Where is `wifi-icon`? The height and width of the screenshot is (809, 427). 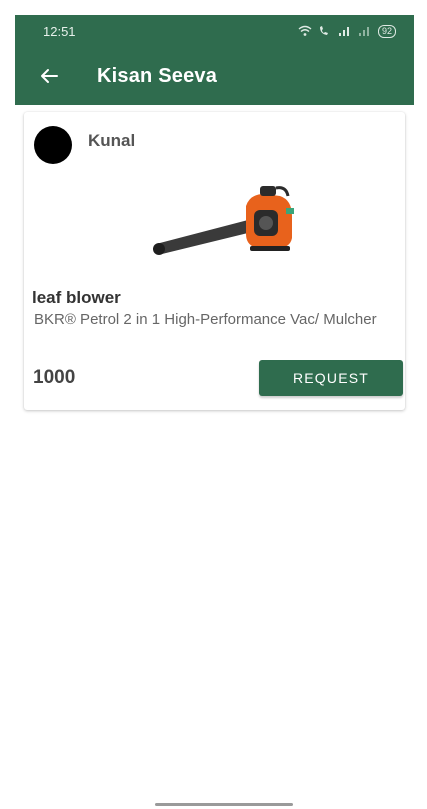 wifi-icon is located at coordinates (305, 30).